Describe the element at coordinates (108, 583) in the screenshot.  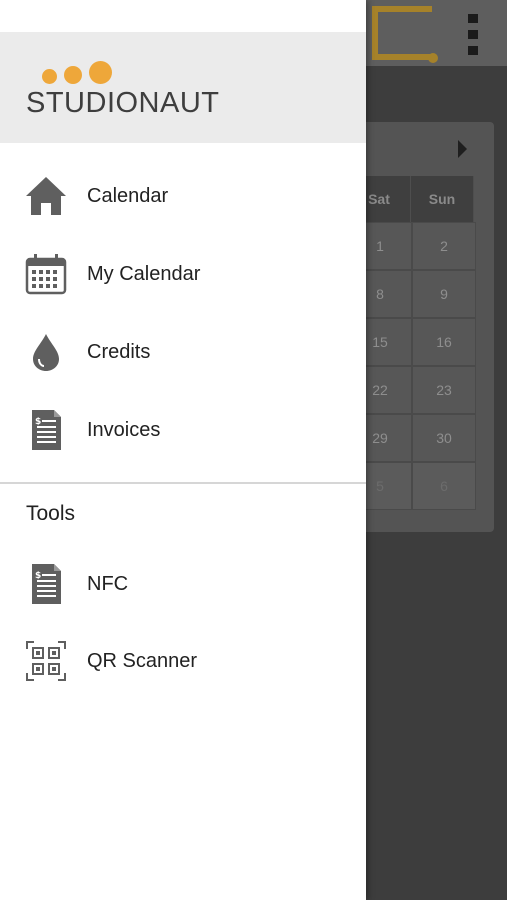
I see `menu-item-label: NFC` at that location.